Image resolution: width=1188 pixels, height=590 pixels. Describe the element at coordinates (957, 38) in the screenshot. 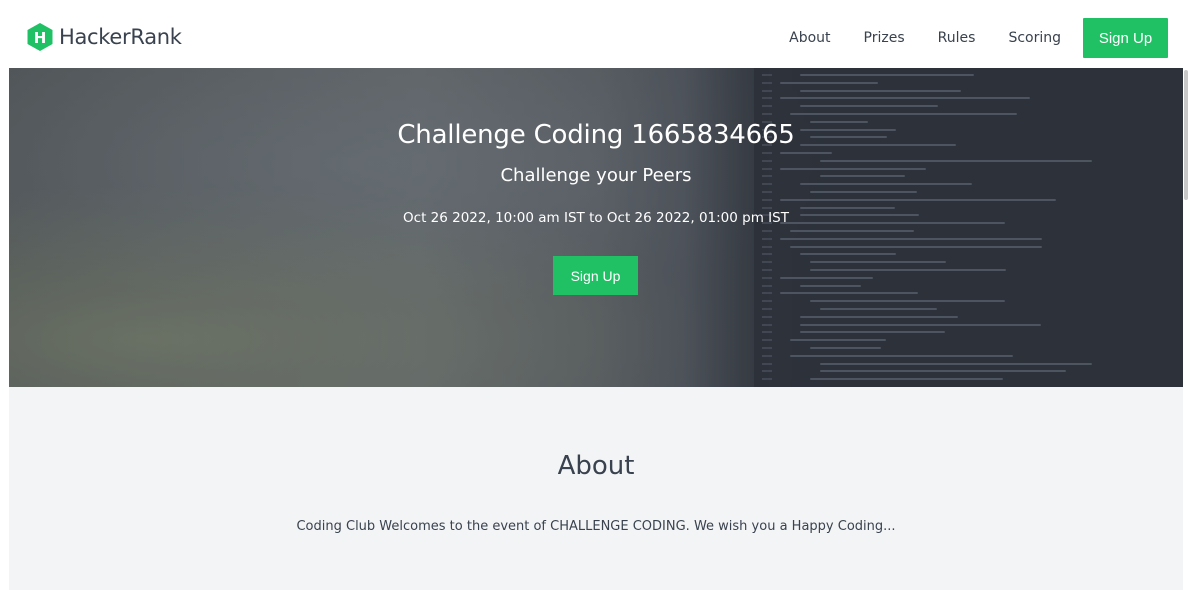

I see `nav-link-rules: Rules` at that location.